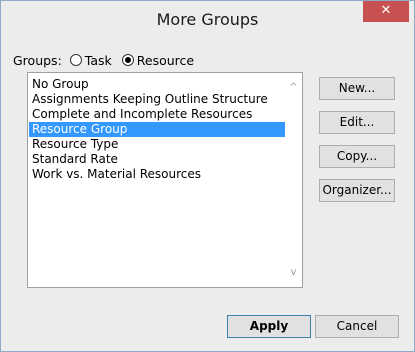 This screenshot has width=415, height=352. I want to click on apply-button: Apply, so click(269, 326).